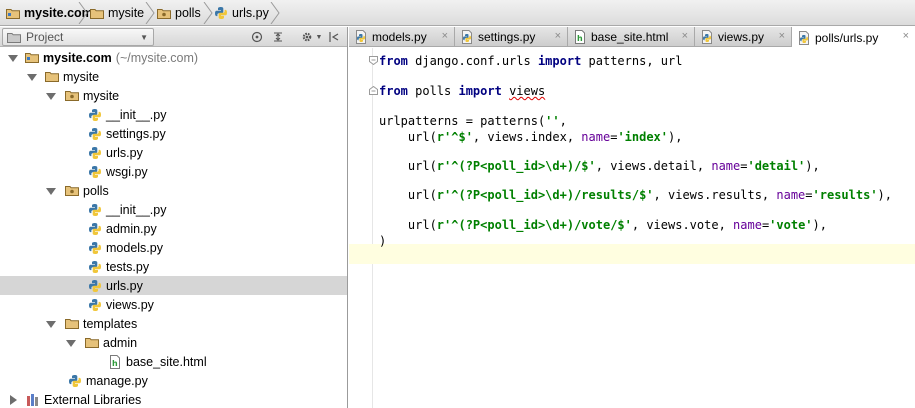 The width and height of the screenshot is (915, 408). What do you see at coordinates (157, 57) in the screenshot?
I see `tree-item-path: (~/mysite.com)` at bounding box center [157, 57].